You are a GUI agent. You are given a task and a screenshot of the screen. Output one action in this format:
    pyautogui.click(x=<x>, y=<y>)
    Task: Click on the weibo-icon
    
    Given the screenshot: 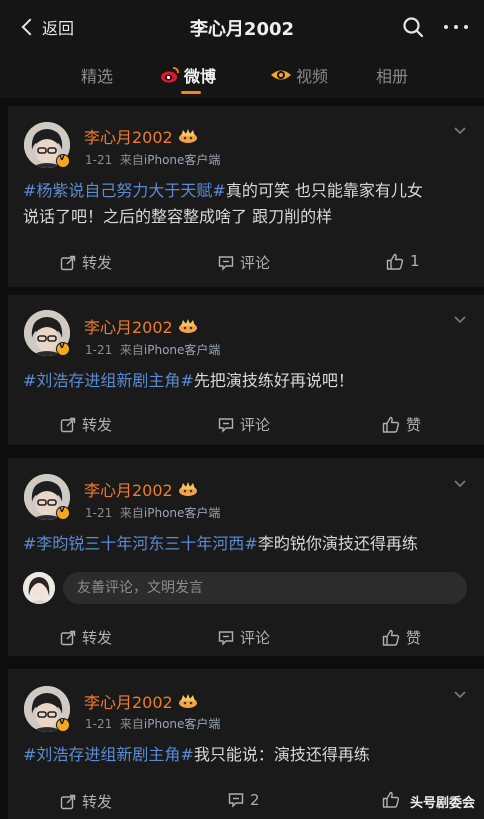 What is the action you would take?
    pyautogui.click(x=170, y=75)
    